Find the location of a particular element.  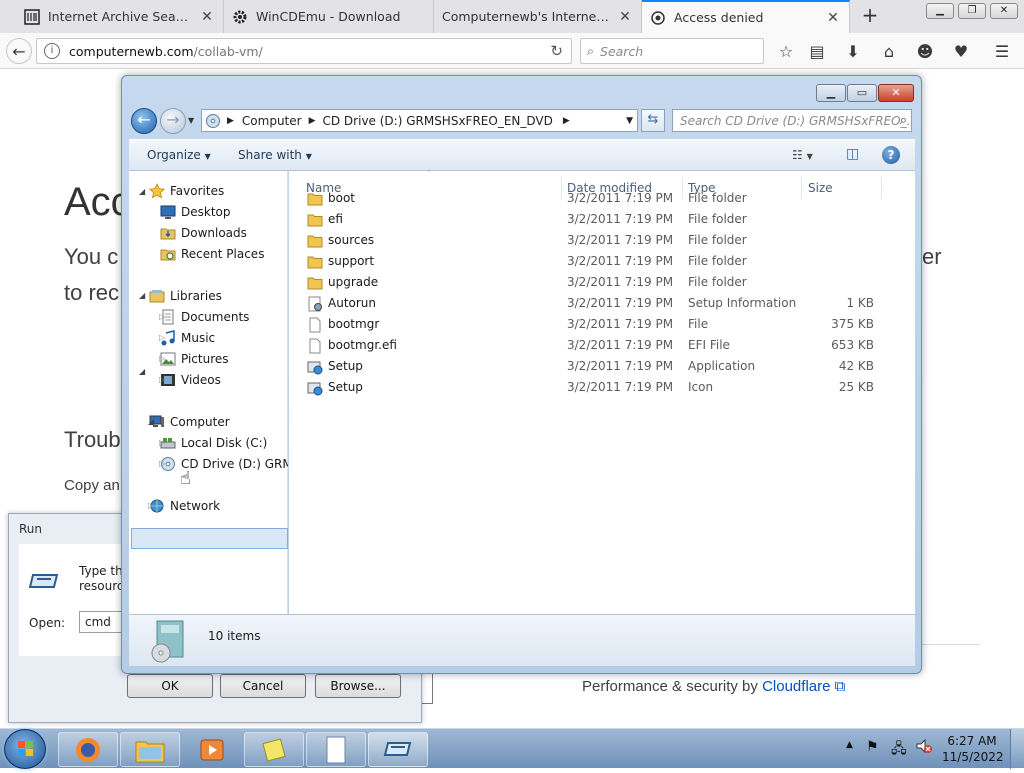

file-row: boot 3/2/2011 7:19 PM File folder is located at coordinates (602, 198).